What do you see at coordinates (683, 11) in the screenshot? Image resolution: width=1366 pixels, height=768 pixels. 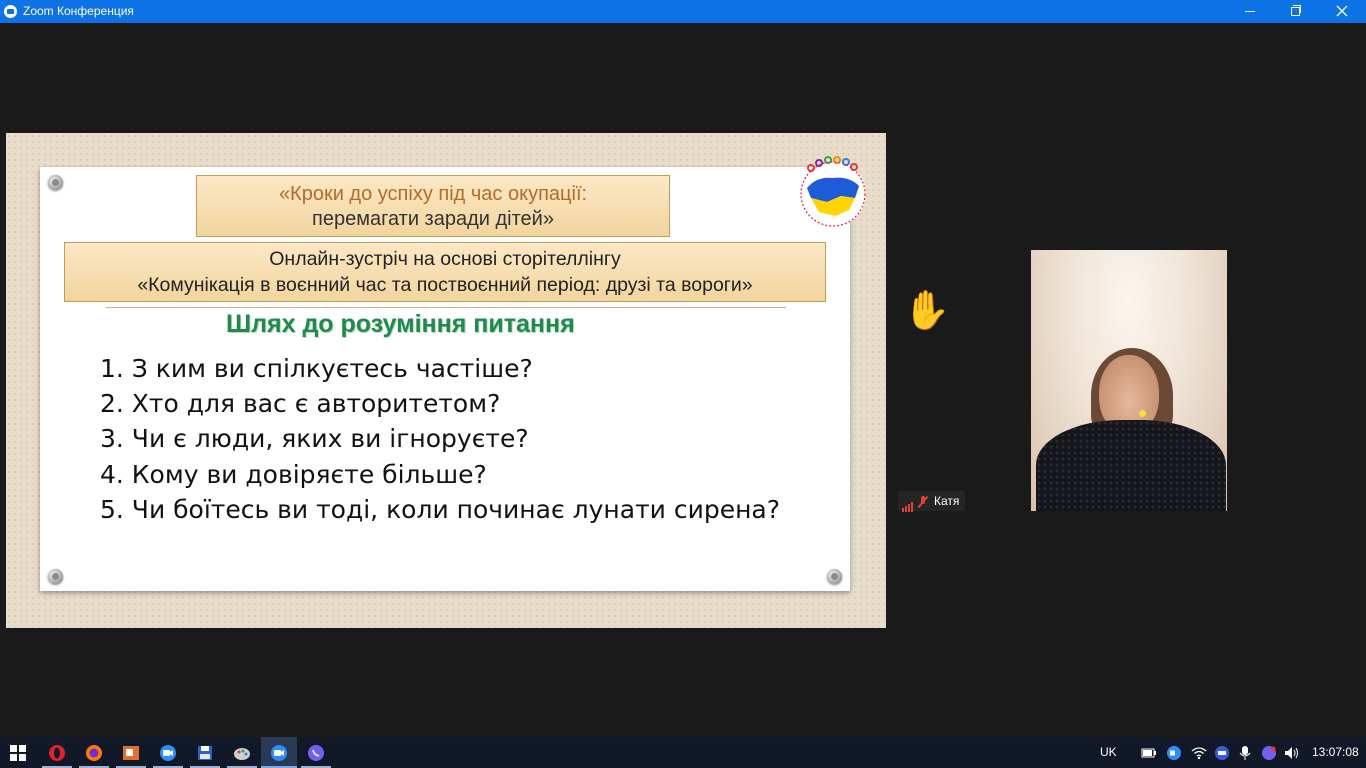 I see `window-titlebar: Zoom Конференция` at bounding box center [683, 11].